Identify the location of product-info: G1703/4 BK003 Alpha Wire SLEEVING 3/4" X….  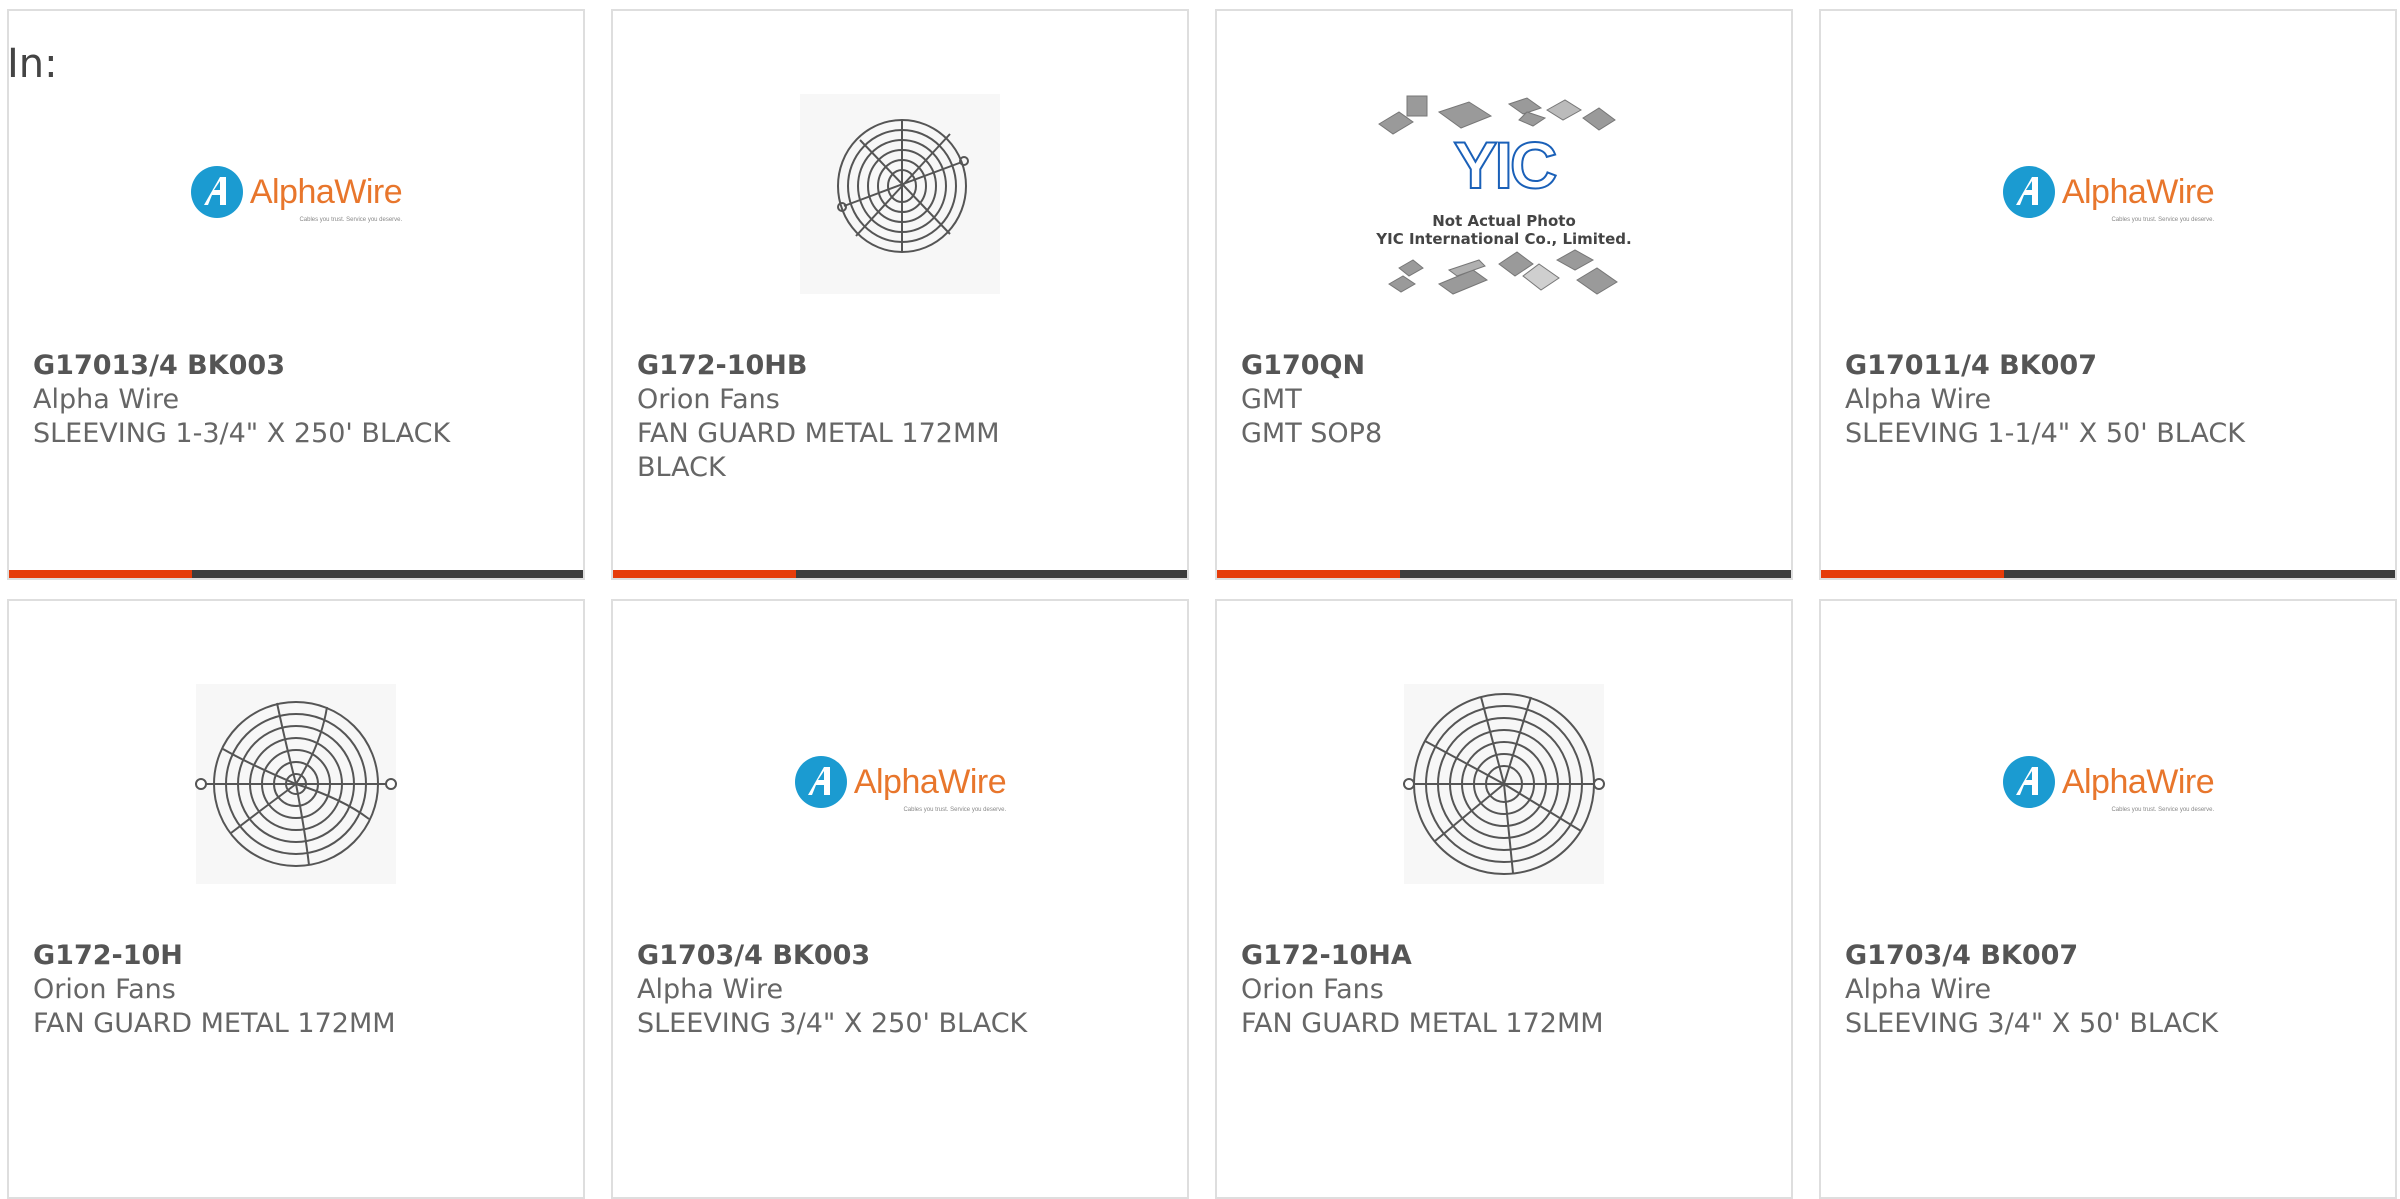
(900, 990).